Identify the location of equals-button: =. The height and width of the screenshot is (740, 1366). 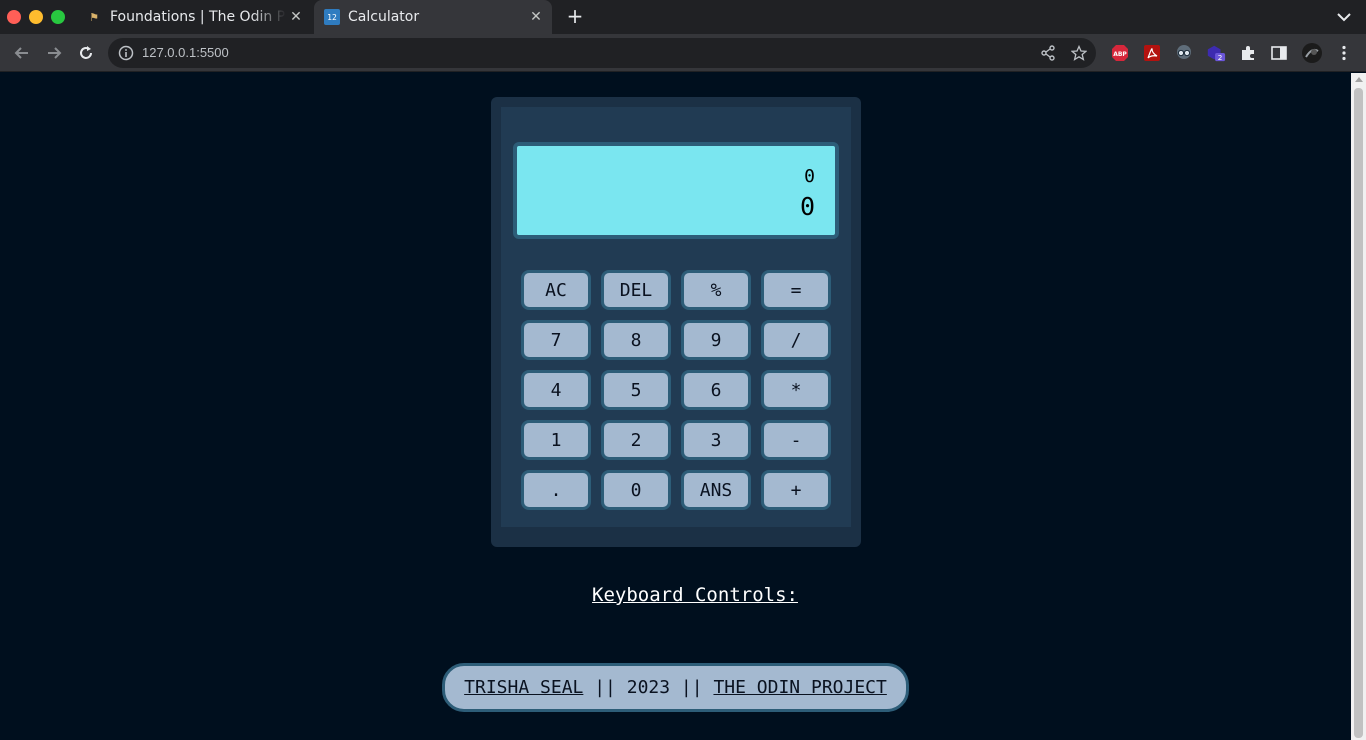
(796, 290).